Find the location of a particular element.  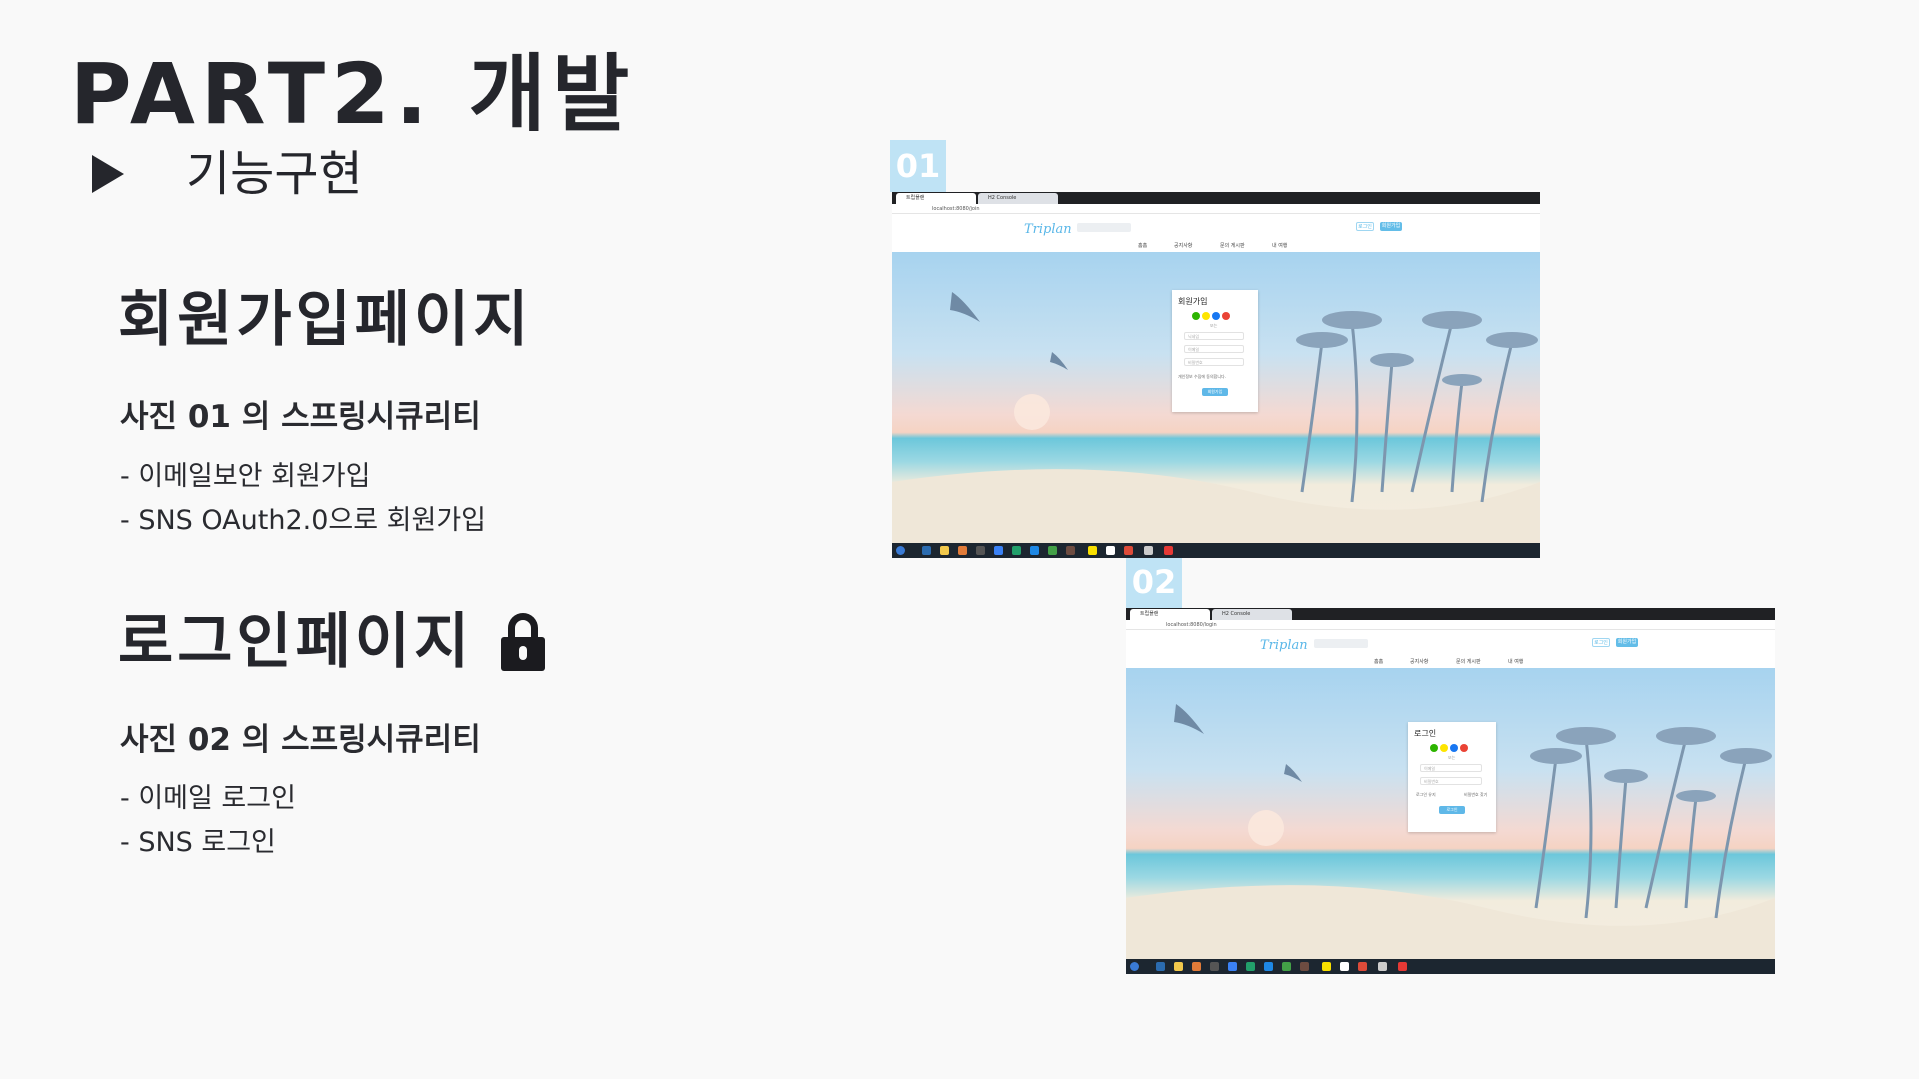

start-icon is located at coordinates (900, 550).